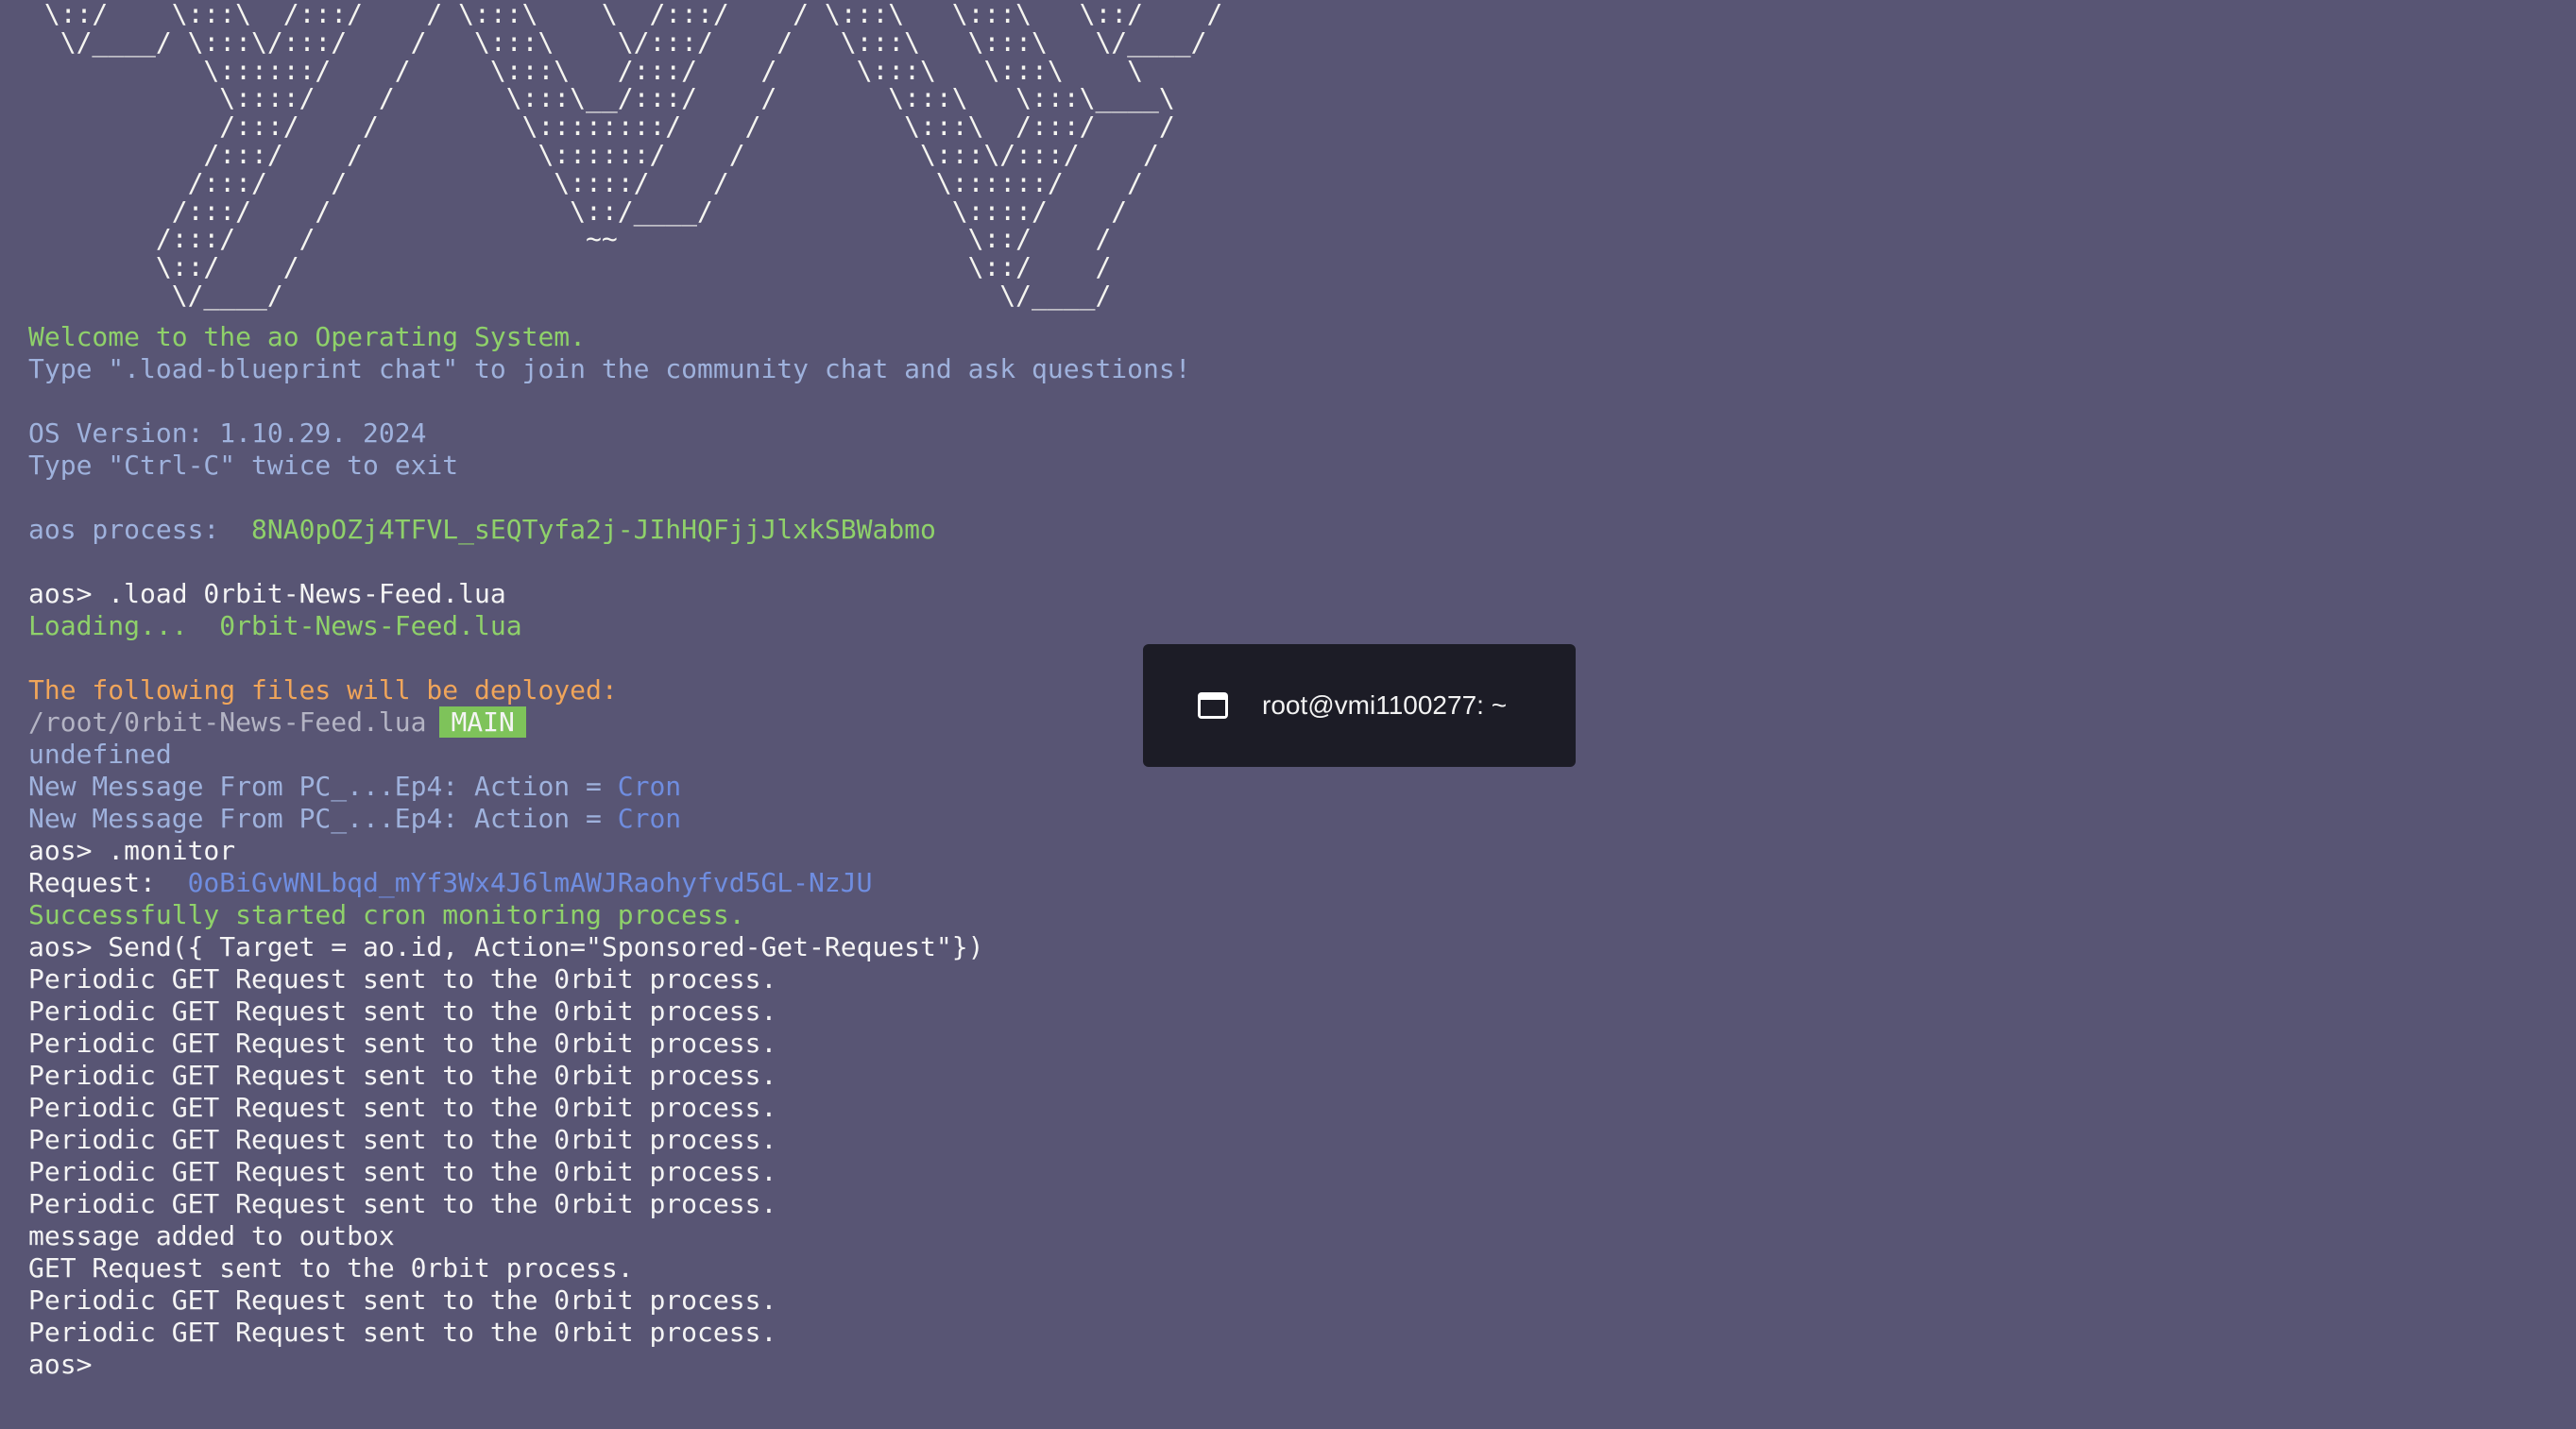 The image size is (2576, 1429). Describe the element at coordinates (211, 1236) in the screenshot. I see `output-line: message added to outbox` at that location.